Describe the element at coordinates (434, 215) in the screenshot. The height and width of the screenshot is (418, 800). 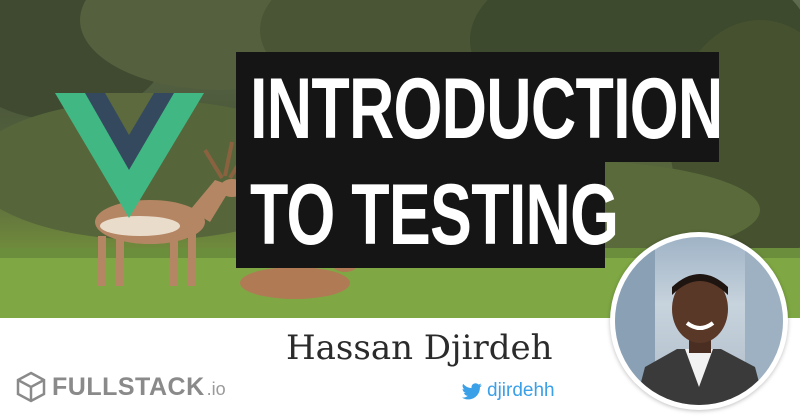
I see `page-title-line2: TO TESTING` at that location.